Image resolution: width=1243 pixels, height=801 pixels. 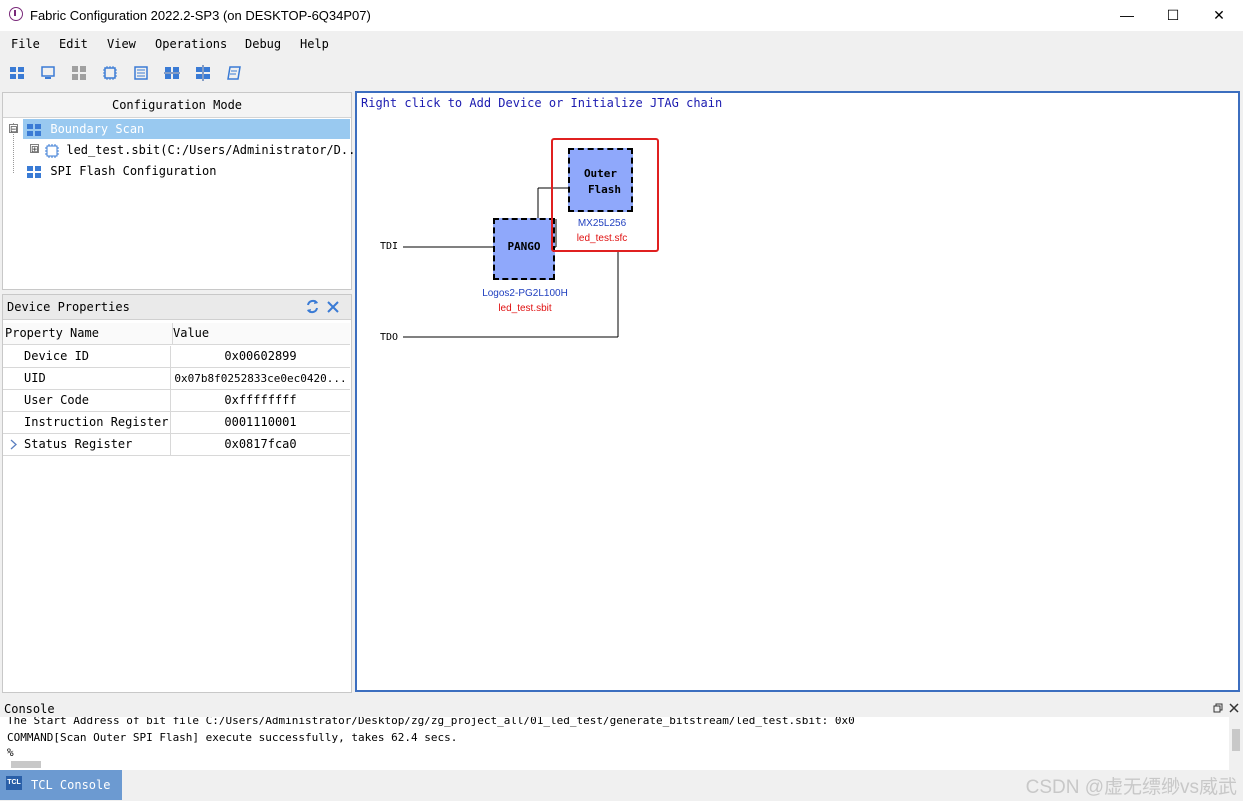 I want to click on boundary-scan-tree-icon, so click(x=34, y=129).